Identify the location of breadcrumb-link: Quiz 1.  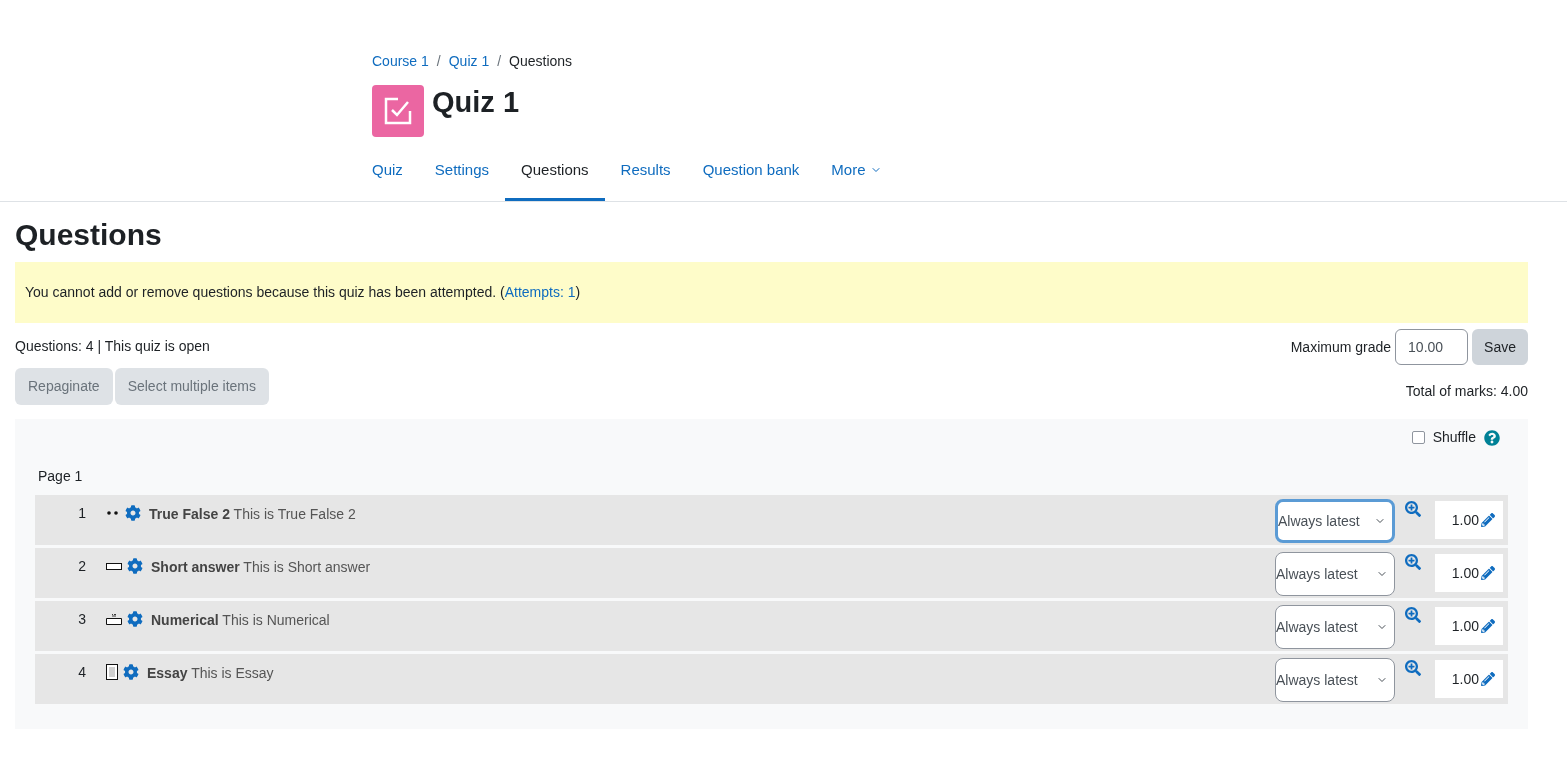
(469, 61).